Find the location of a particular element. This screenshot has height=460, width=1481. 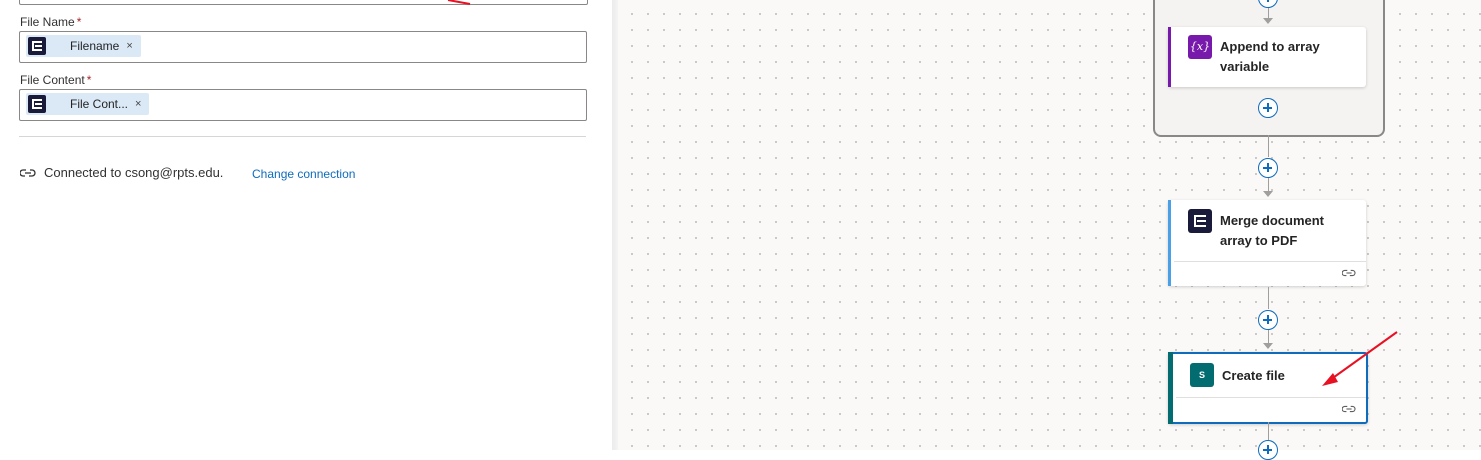

action-card-append-variable: {x} Append to array variable is located at coordinates (1267, 57).